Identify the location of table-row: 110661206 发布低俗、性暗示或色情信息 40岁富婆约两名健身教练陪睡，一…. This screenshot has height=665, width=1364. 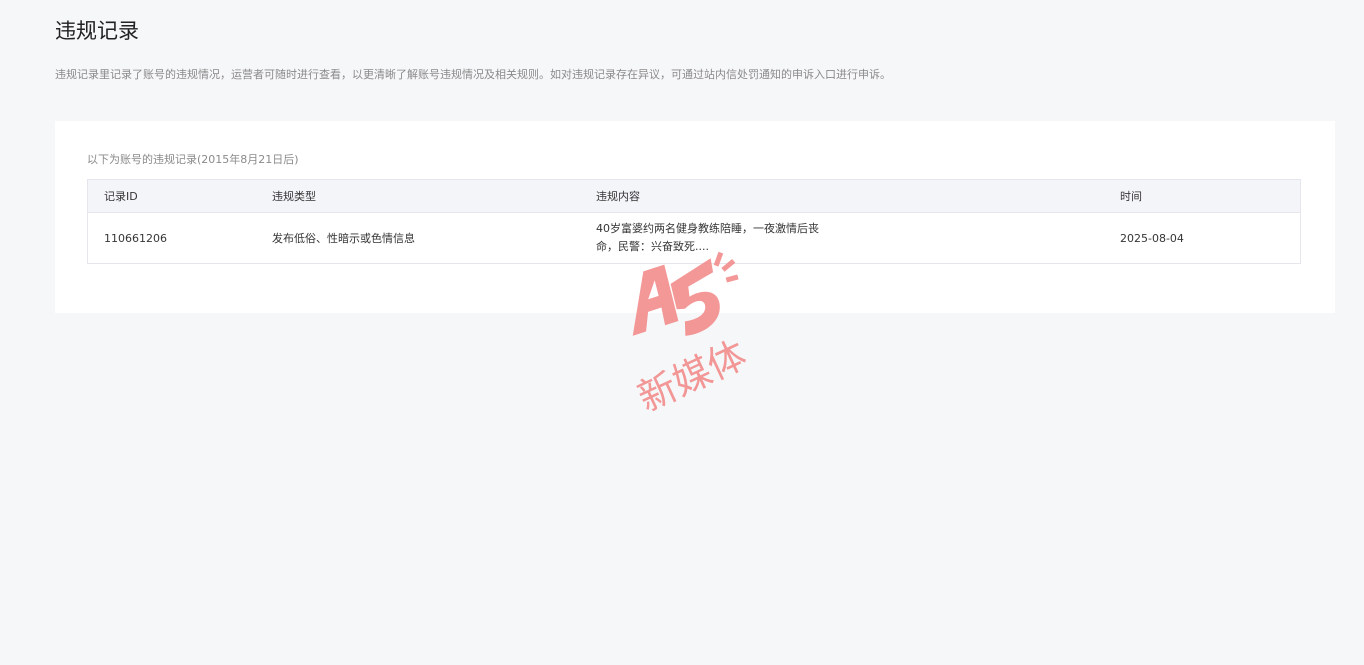
(694, 238).